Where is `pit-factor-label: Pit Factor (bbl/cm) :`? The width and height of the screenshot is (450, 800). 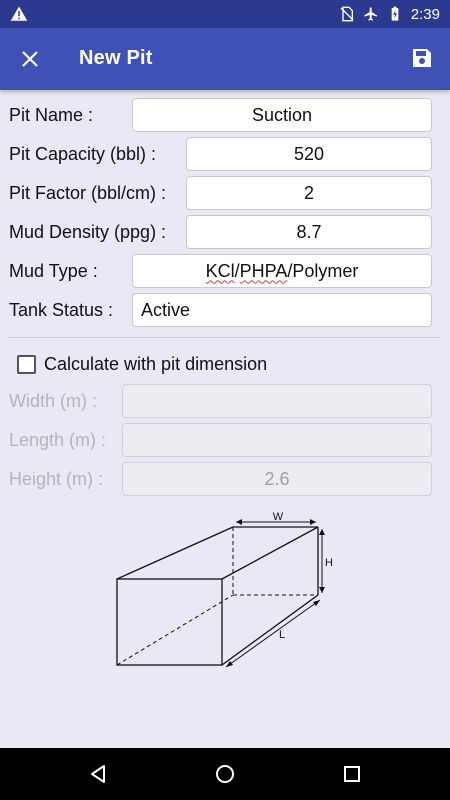
pit-factor-label: Pit Factor (bbl/cm) : is located at coordinates (88, 193).